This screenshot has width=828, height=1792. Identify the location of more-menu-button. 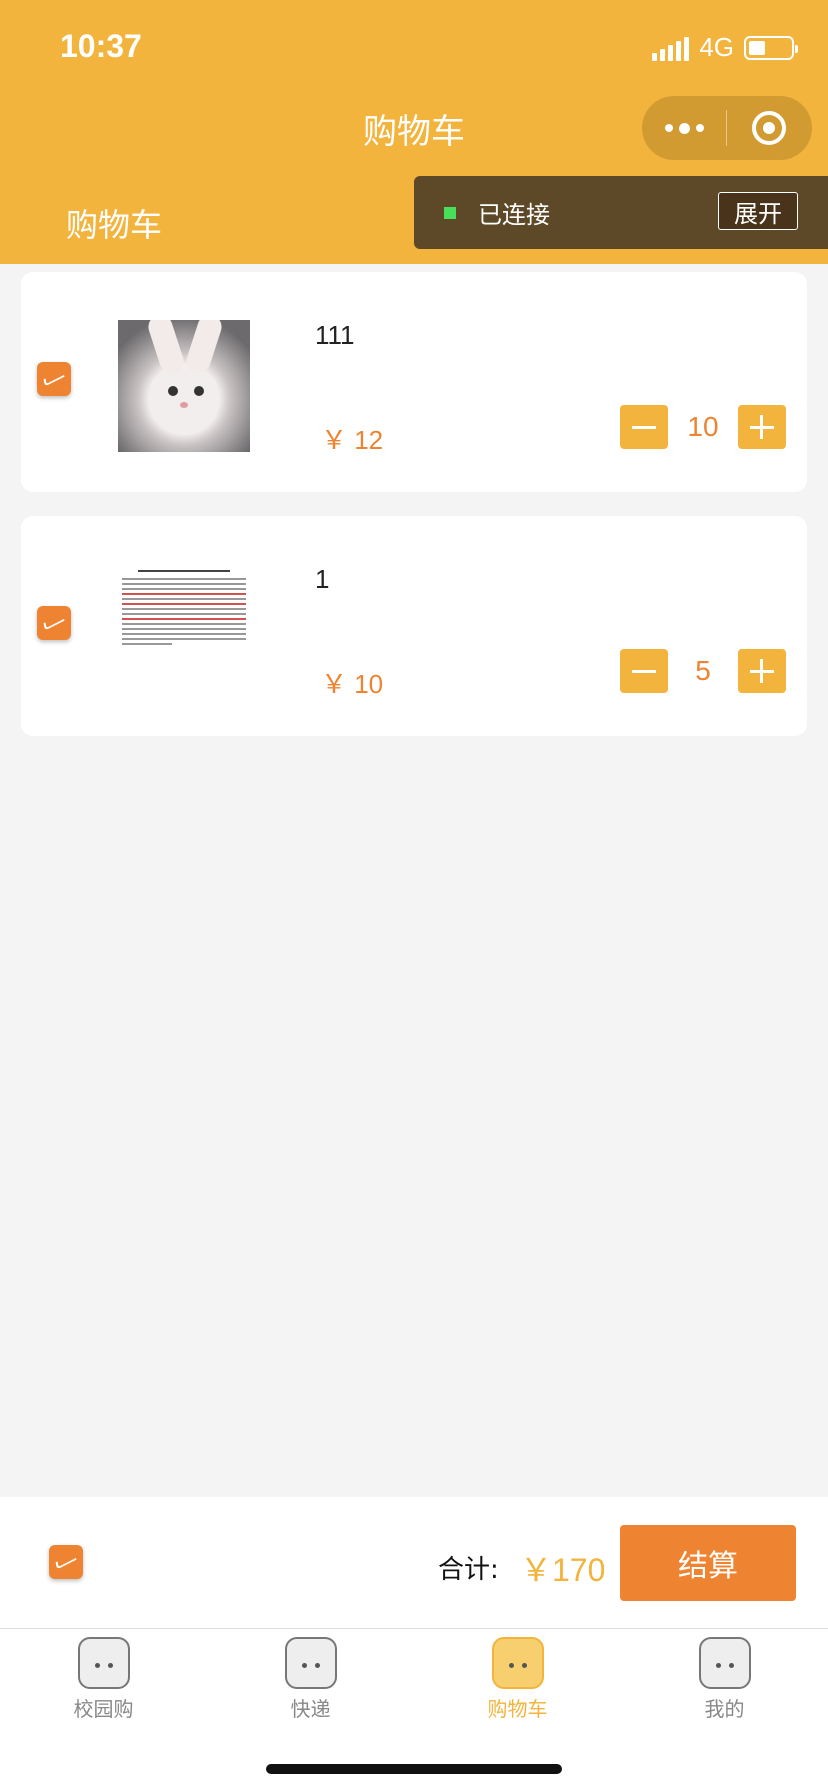
(684, 128).